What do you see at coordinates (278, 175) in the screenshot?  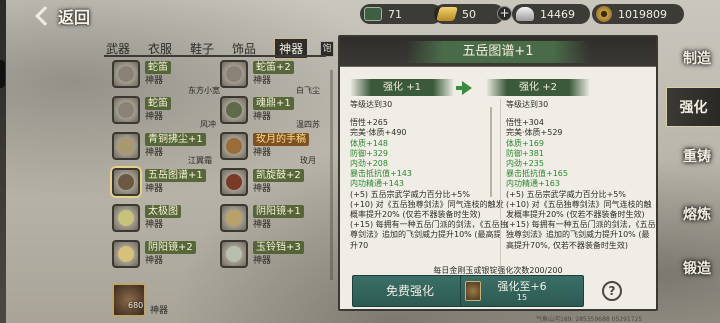 I see `item-name: 凯旋鼓+2` at bounding box center [278, 175].